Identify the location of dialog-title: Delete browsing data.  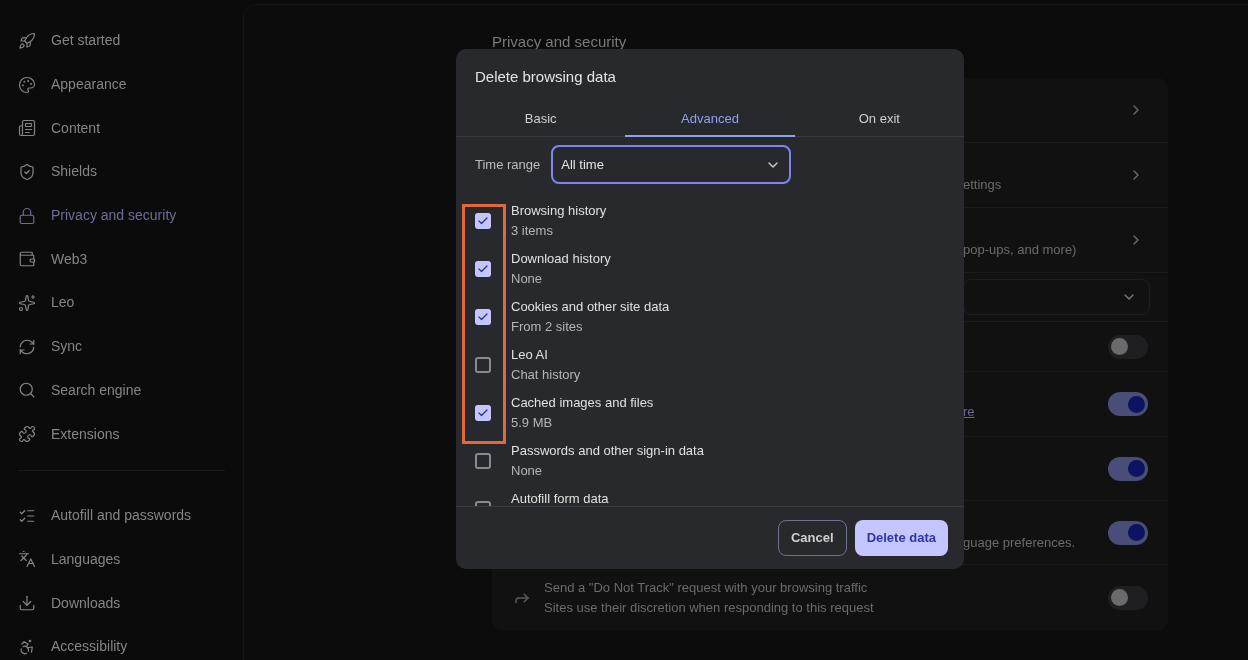
(546, 77).